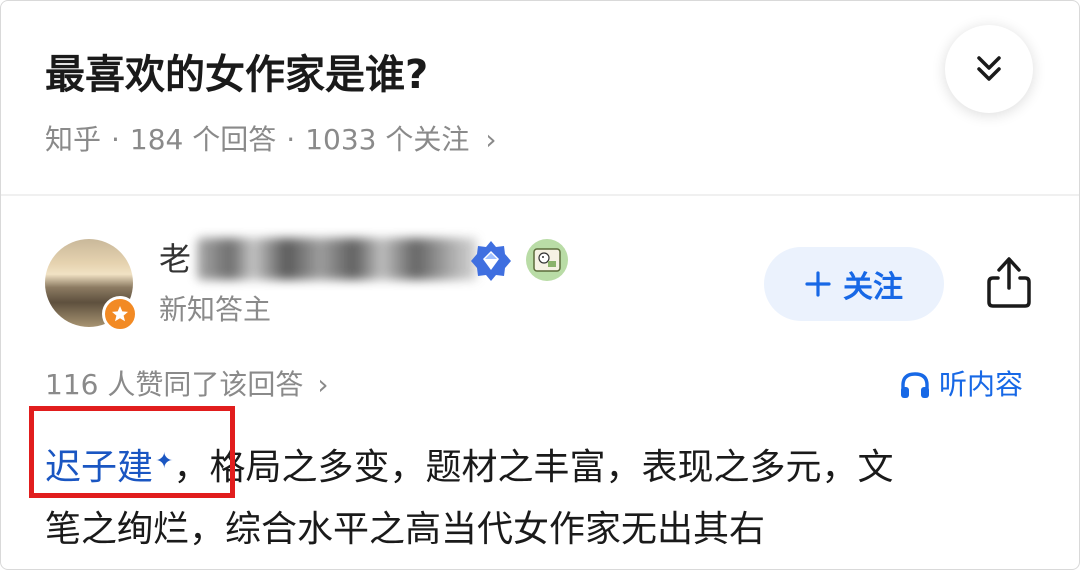 This screenshot has height=570, width=1080. I want to click on share-icon, so click(1009, 282).